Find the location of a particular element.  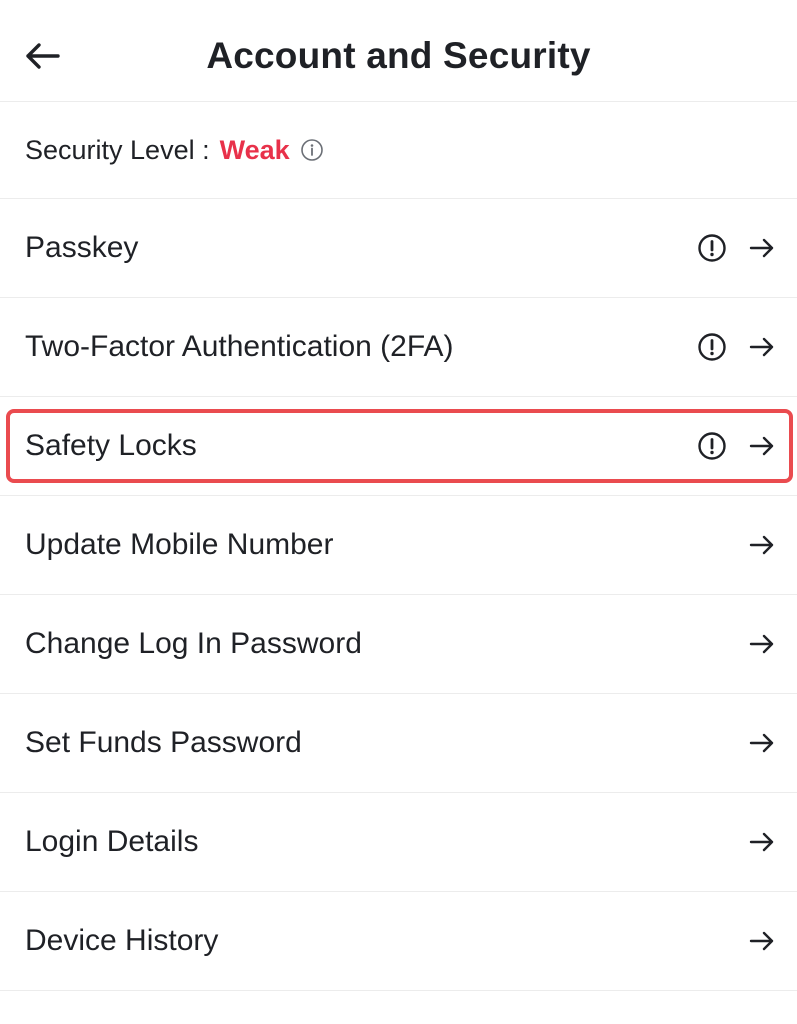

page-title: Account and Security is located at coordinates (398, 55).